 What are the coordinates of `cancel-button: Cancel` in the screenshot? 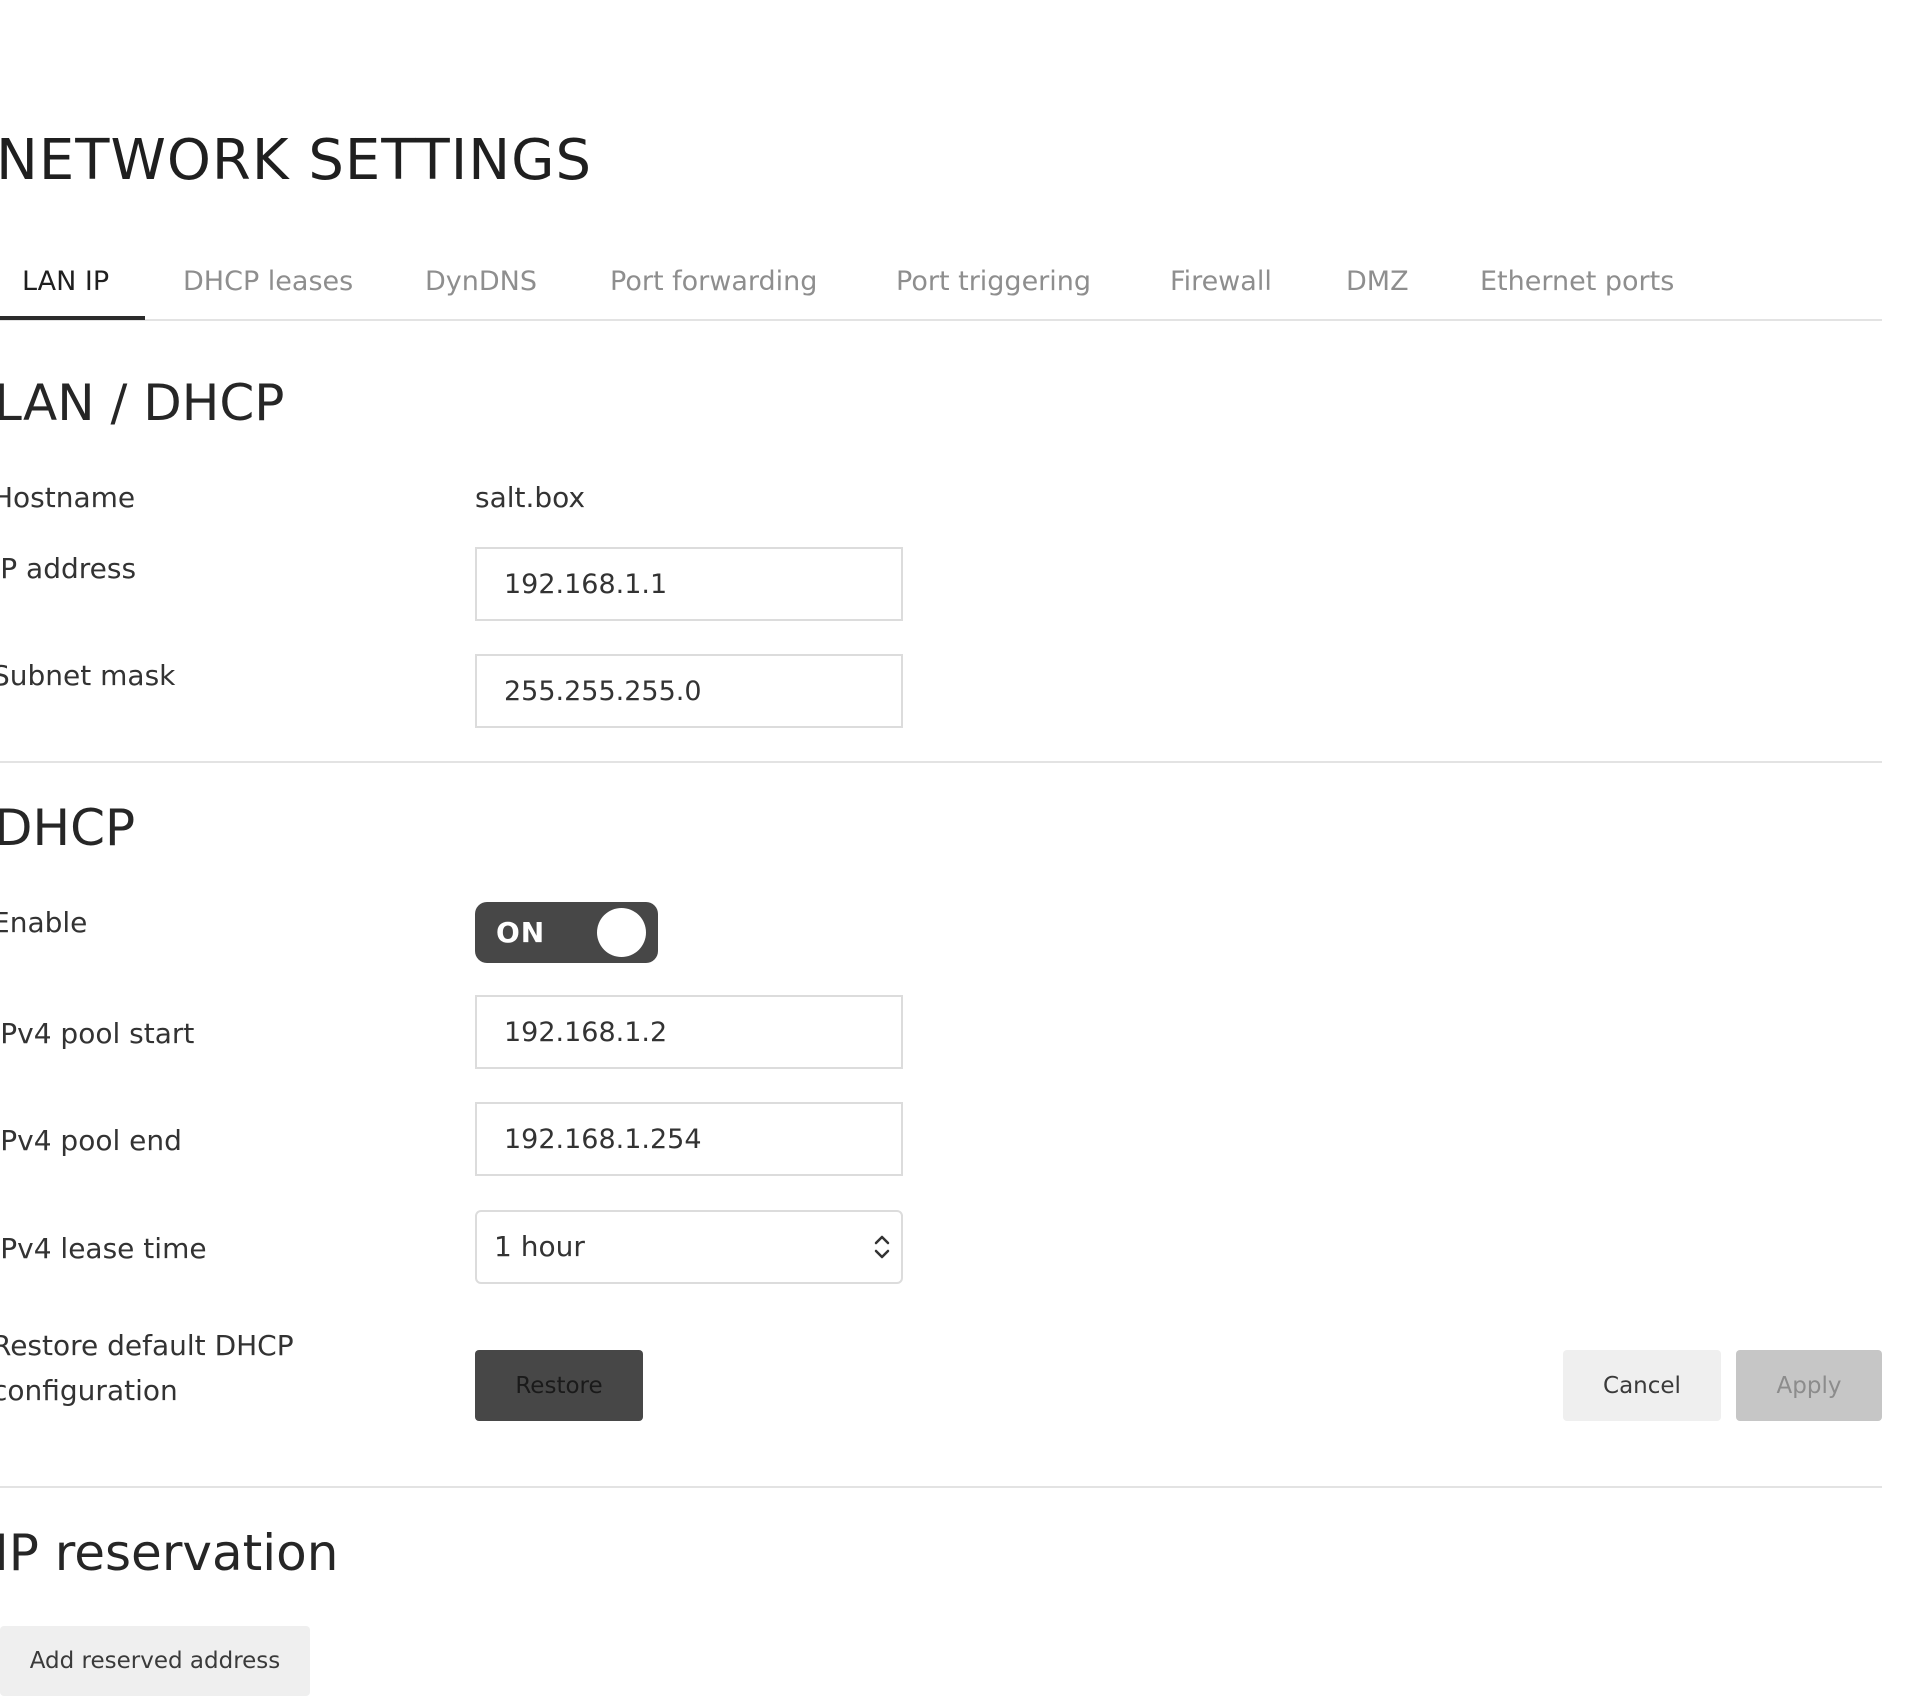 It's located at (1642, 1385).